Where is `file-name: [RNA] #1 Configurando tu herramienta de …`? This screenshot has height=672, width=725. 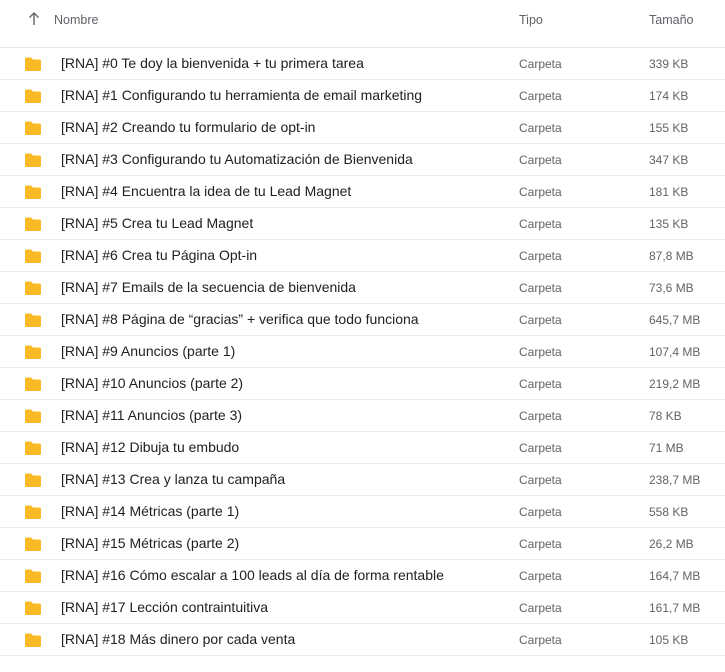
file-name: [RNA] #1 Configurando tu herramienta de … is located at coordinates (241, 95).